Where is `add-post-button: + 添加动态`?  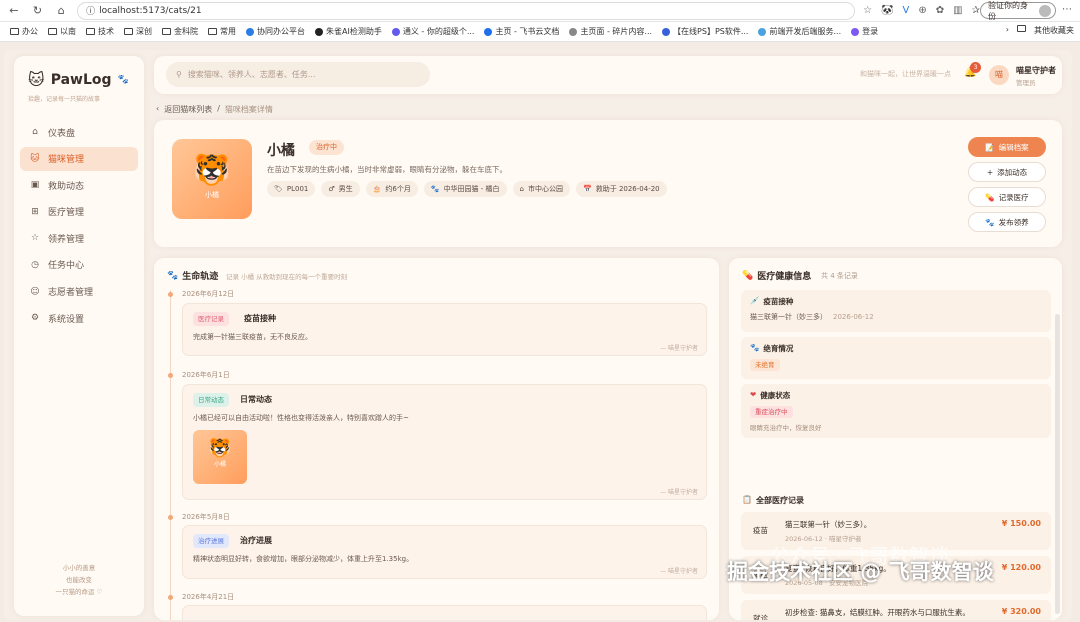 add-post-button: + 添加动态 is located at coordinates (1007, 172).